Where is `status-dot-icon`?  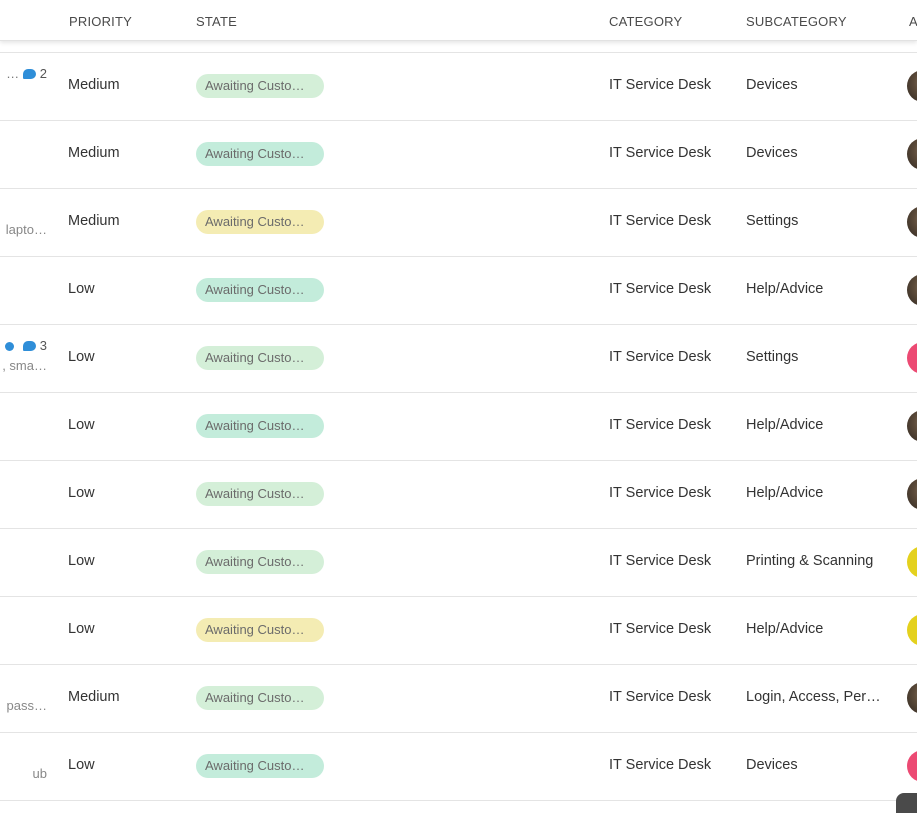
status-dot-icon is located at coordinates (9, 347).